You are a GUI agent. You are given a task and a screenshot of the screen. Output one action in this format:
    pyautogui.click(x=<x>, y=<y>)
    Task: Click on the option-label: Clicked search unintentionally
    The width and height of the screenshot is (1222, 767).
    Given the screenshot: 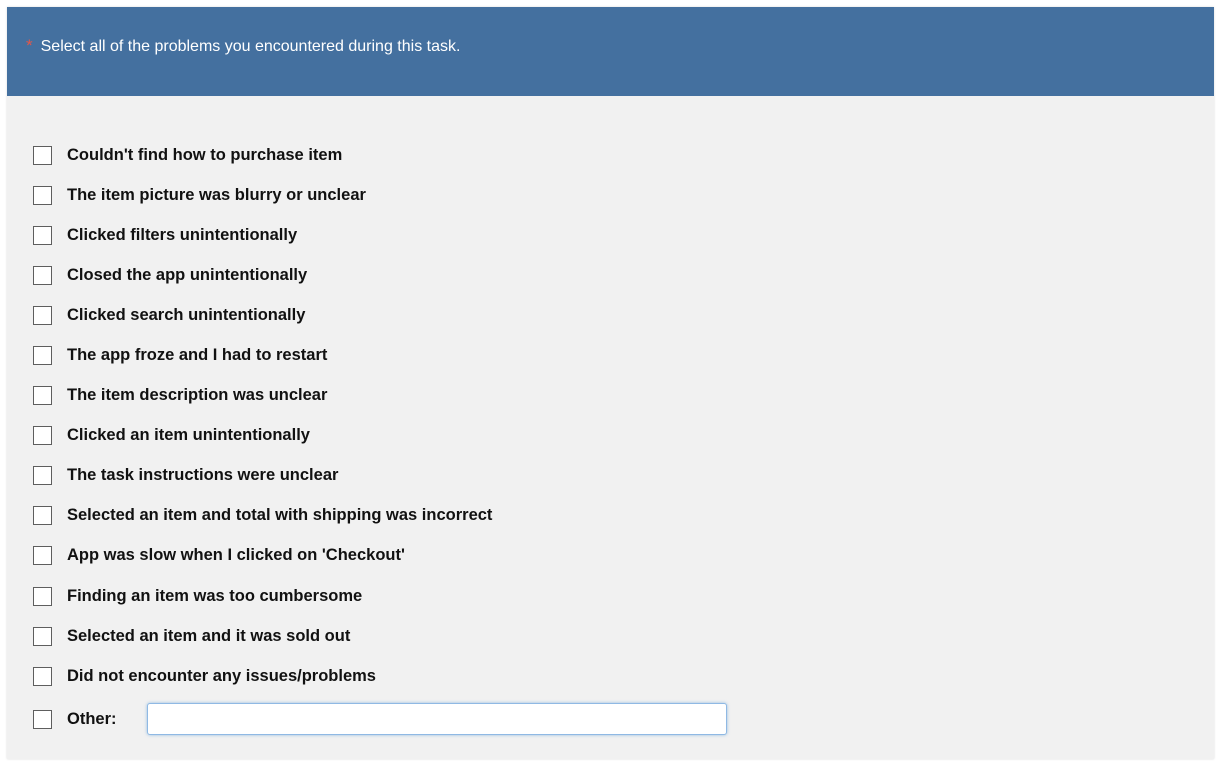 What is the action you would take?
    pyautogui.click(x=186, y=315)
    